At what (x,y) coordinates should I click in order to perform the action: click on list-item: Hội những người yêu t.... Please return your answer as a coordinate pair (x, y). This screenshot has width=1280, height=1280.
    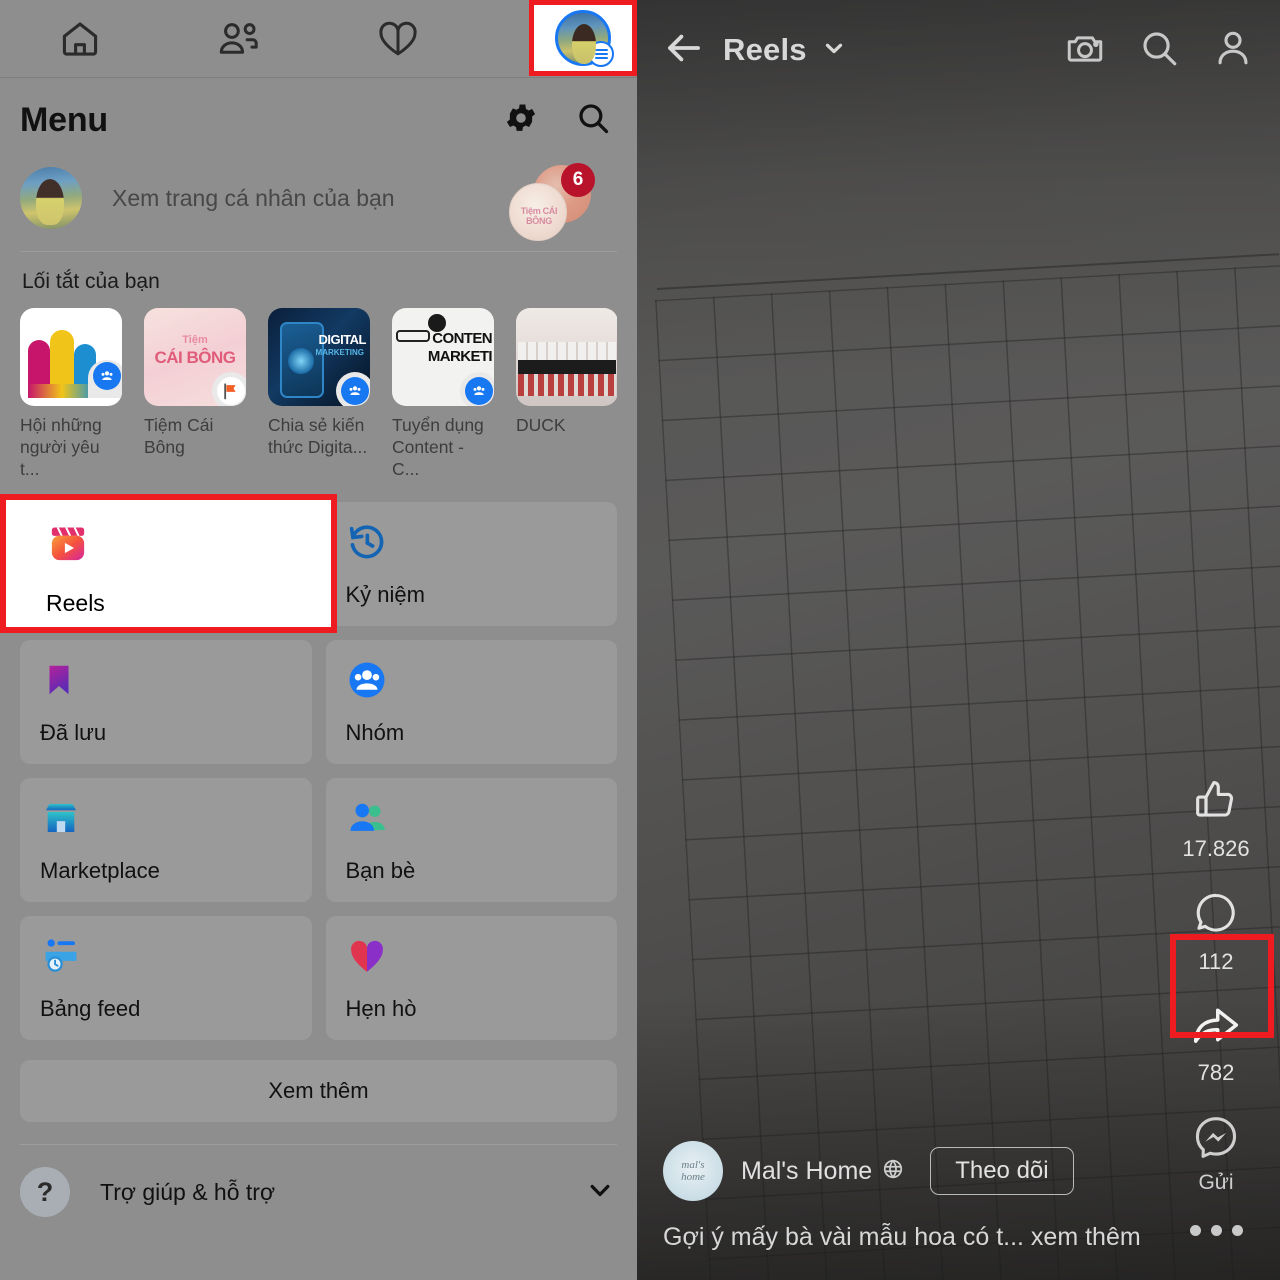
    Looking at the image, I should click on (71, 394).